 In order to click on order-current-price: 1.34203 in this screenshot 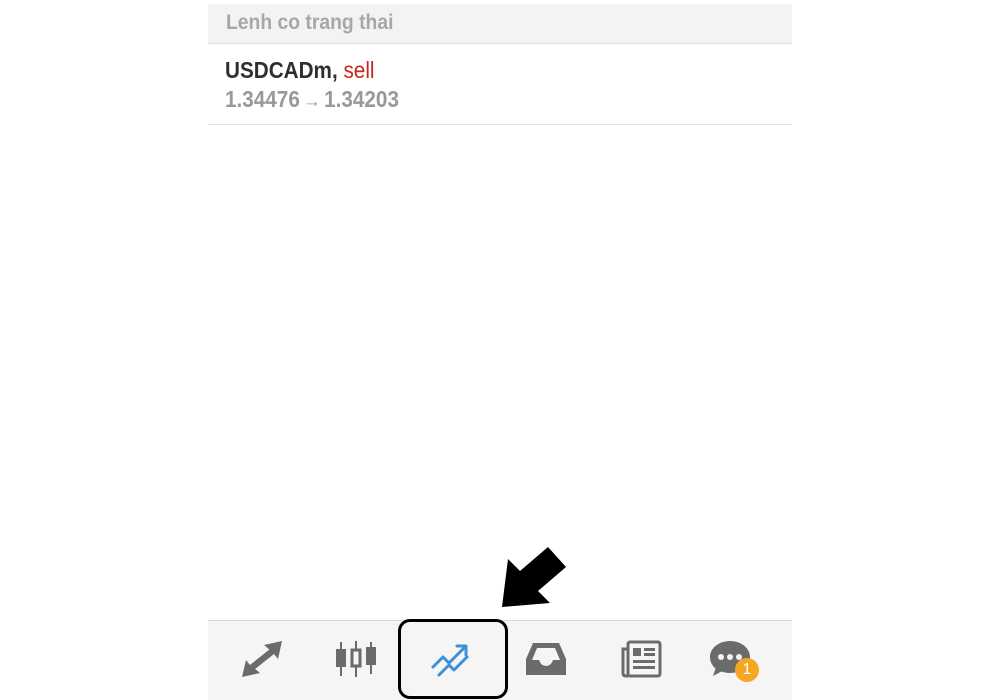, I will do `click(361, 99)`.